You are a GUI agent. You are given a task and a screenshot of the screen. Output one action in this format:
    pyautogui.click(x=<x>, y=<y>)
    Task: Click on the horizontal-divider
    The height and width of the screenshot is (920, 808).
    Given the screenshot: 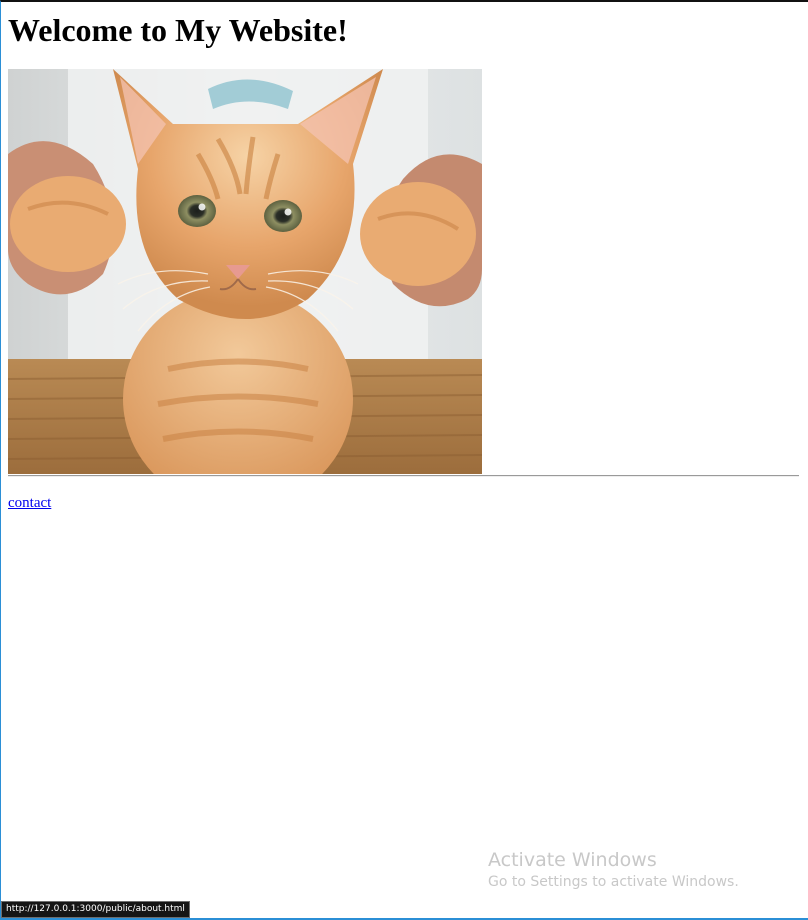 What is the action you would take?
    pyautogui.click(x=403, y=476)
    